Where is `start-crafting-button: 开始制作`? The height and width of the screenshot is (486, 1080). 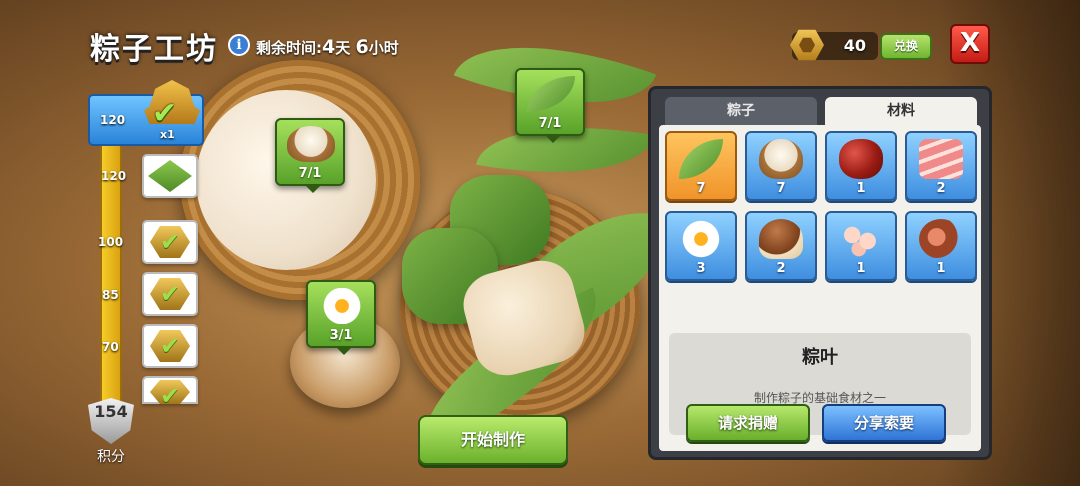
start-crafting-button: 开始制作 is located at coordinates (493, 440).